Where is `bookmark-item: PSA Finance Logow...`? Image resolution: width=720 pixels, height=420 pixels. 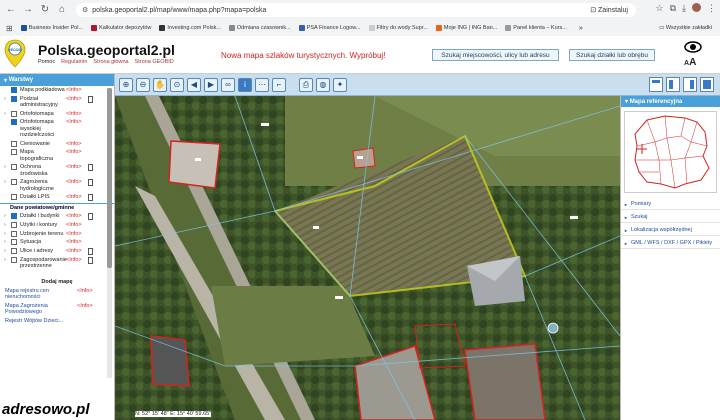
bookmark-item: PSA Finance Logow... is located at coordinates (329, 28).